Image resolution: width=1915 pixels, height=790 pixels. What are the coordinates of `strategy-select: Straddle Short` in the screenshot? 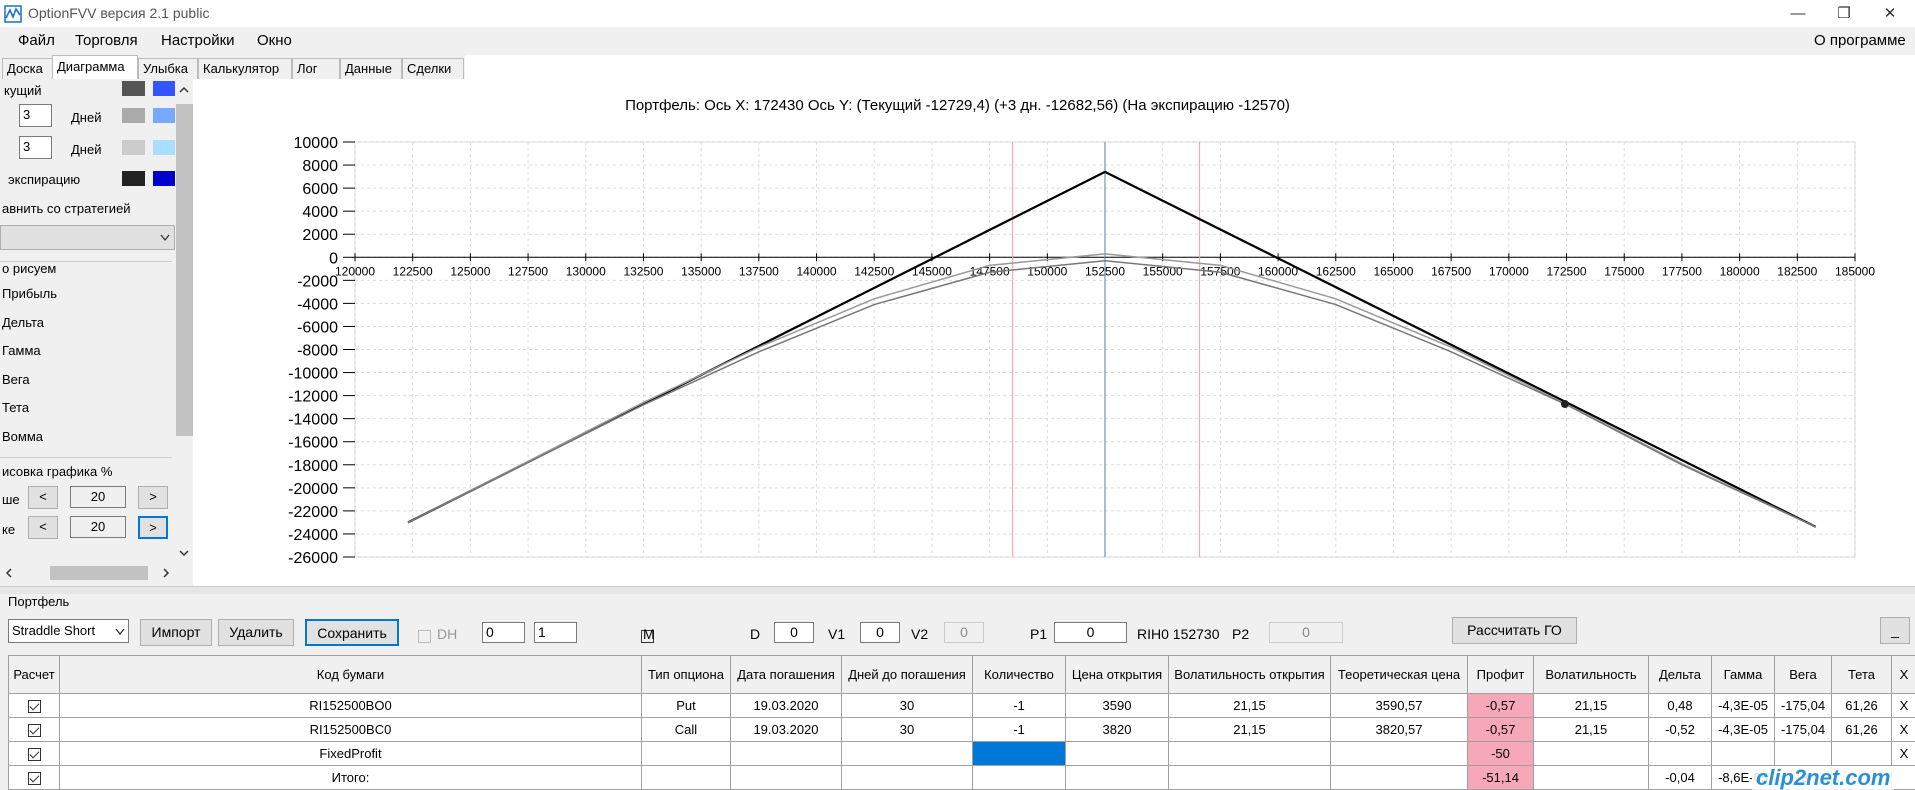 It's located at (68, 631).